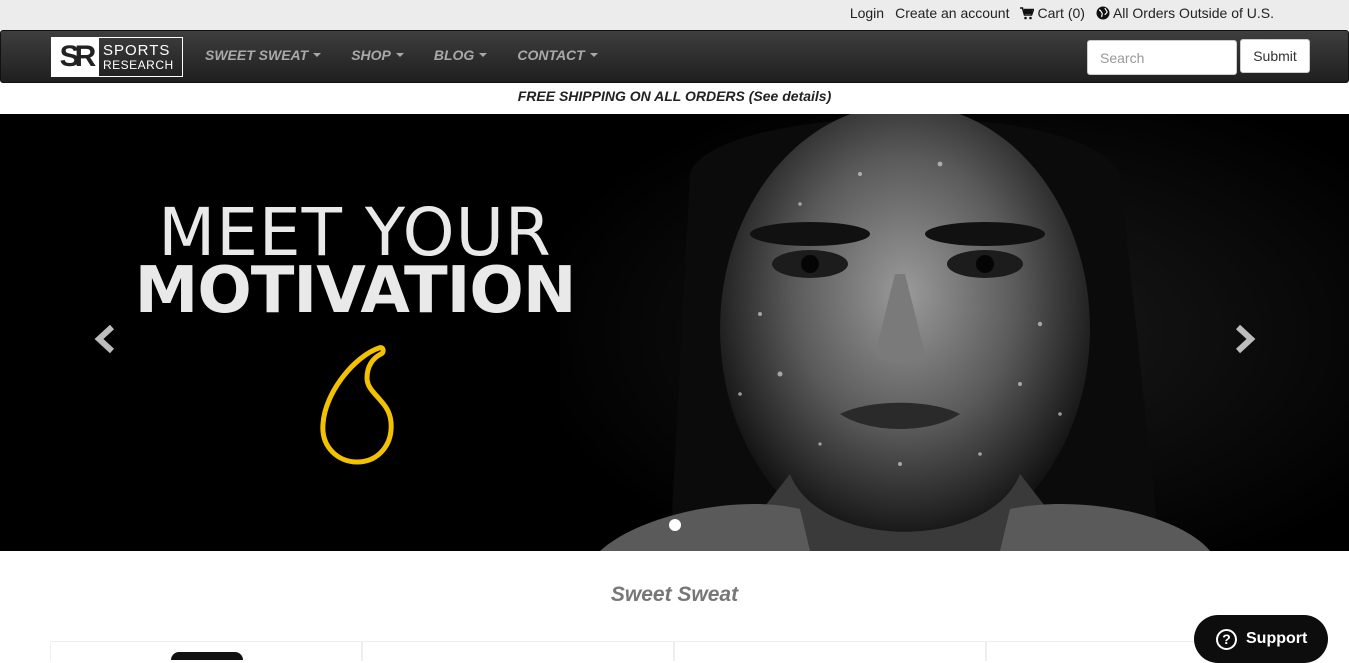 This screenshot has width=1349, height=663. I want to click on cart-link: Cart (0), so click(1052, 13).